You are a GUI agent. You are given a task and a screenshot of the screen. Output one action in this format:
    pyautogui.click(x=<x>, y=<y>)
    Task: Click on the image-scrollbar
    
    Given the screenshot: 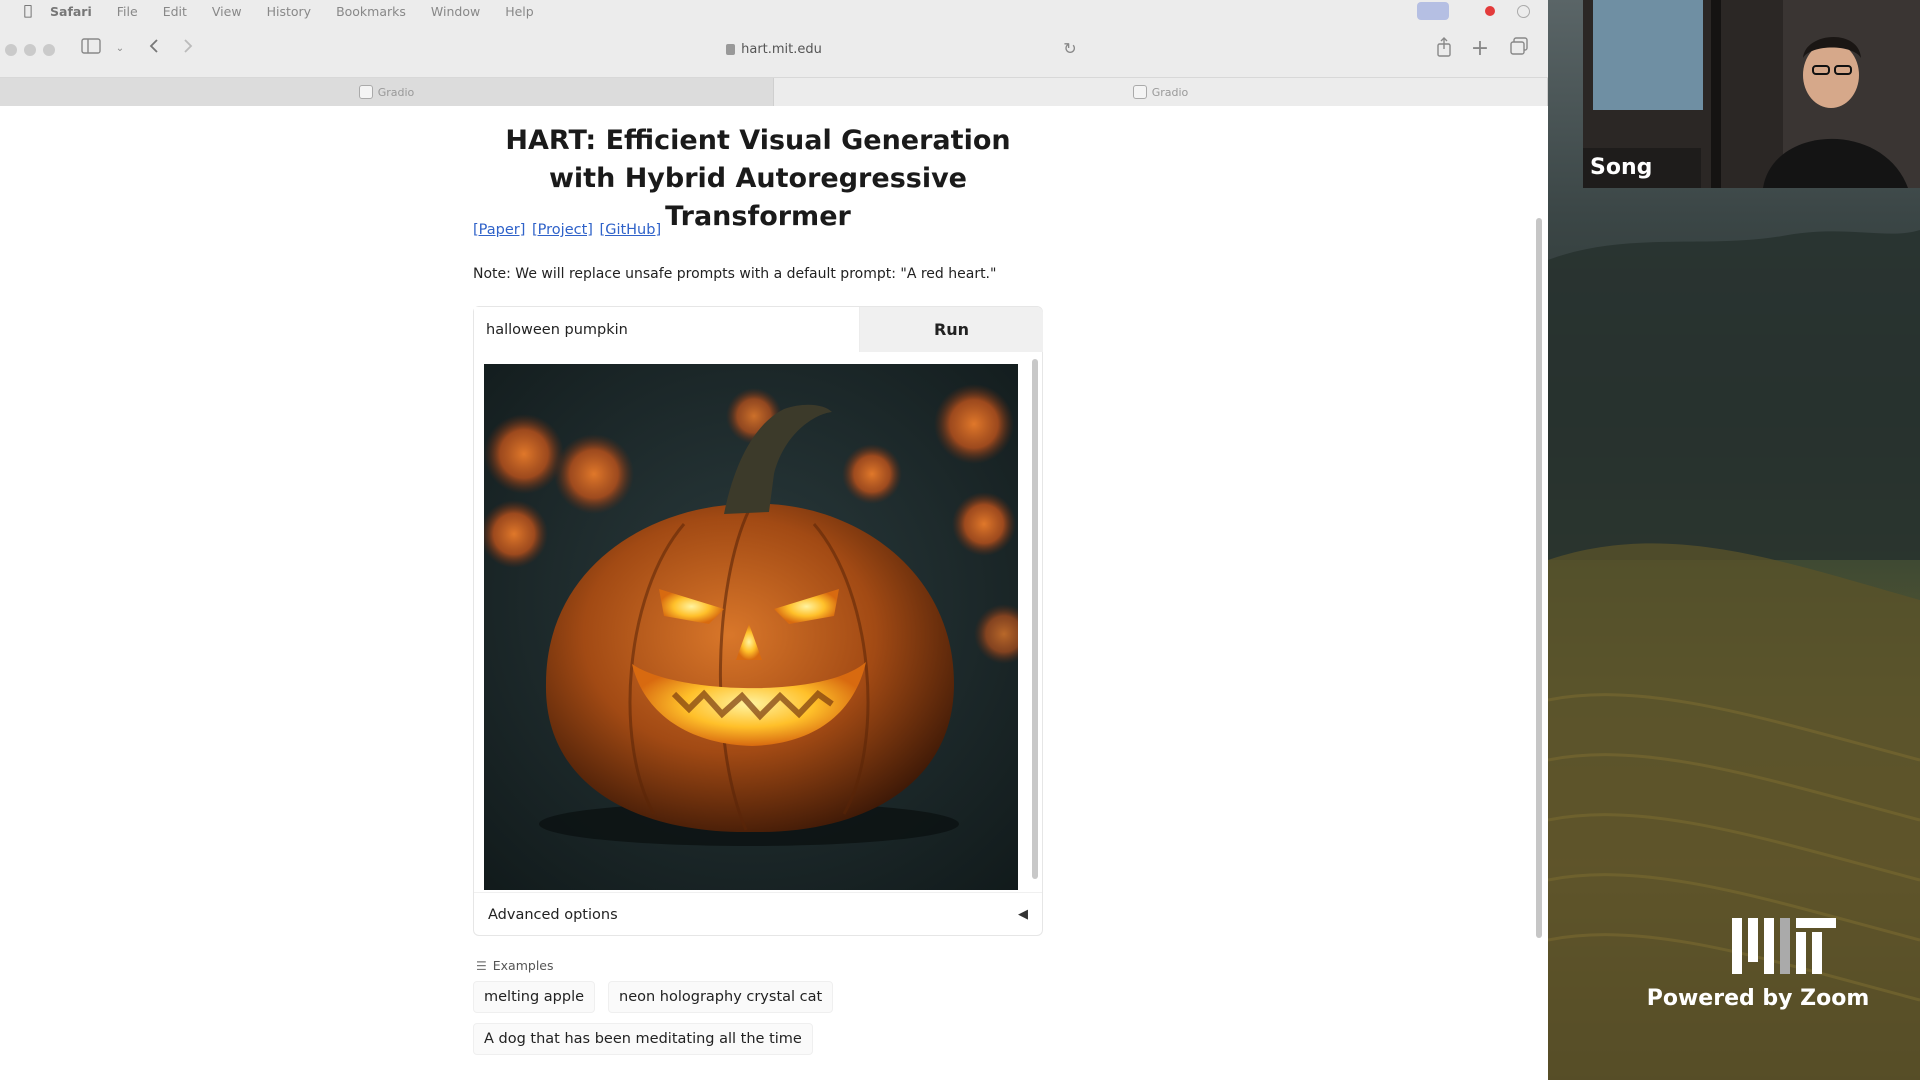 What is the action you would take?
    pyautogui.click(x=1035, y=619)
    